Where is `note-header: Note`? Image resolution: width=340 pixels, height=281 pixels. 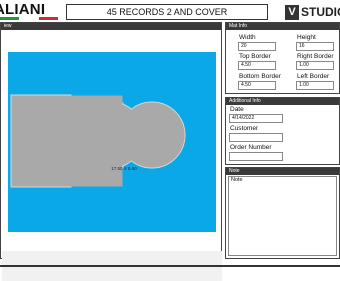
note-header: Note is located at coordinates (282, 171).